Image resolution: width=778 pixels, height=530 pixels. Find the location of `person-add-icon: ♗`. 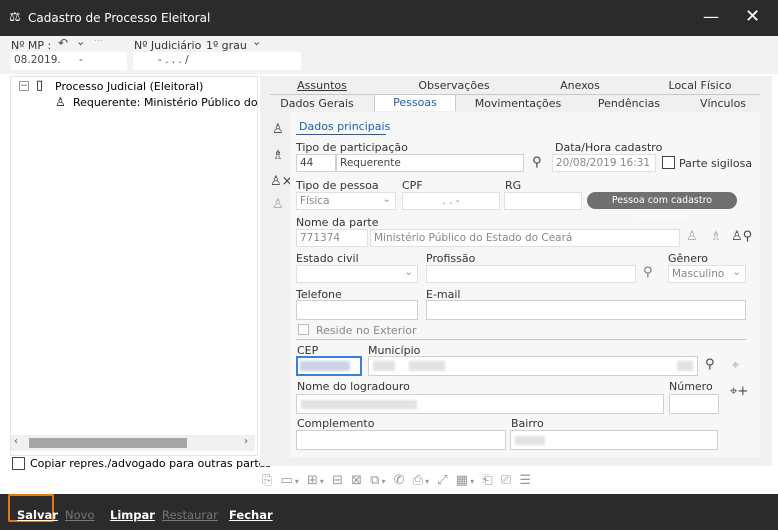

person-add-icon: ♗ is located at coordinates (278, 155).